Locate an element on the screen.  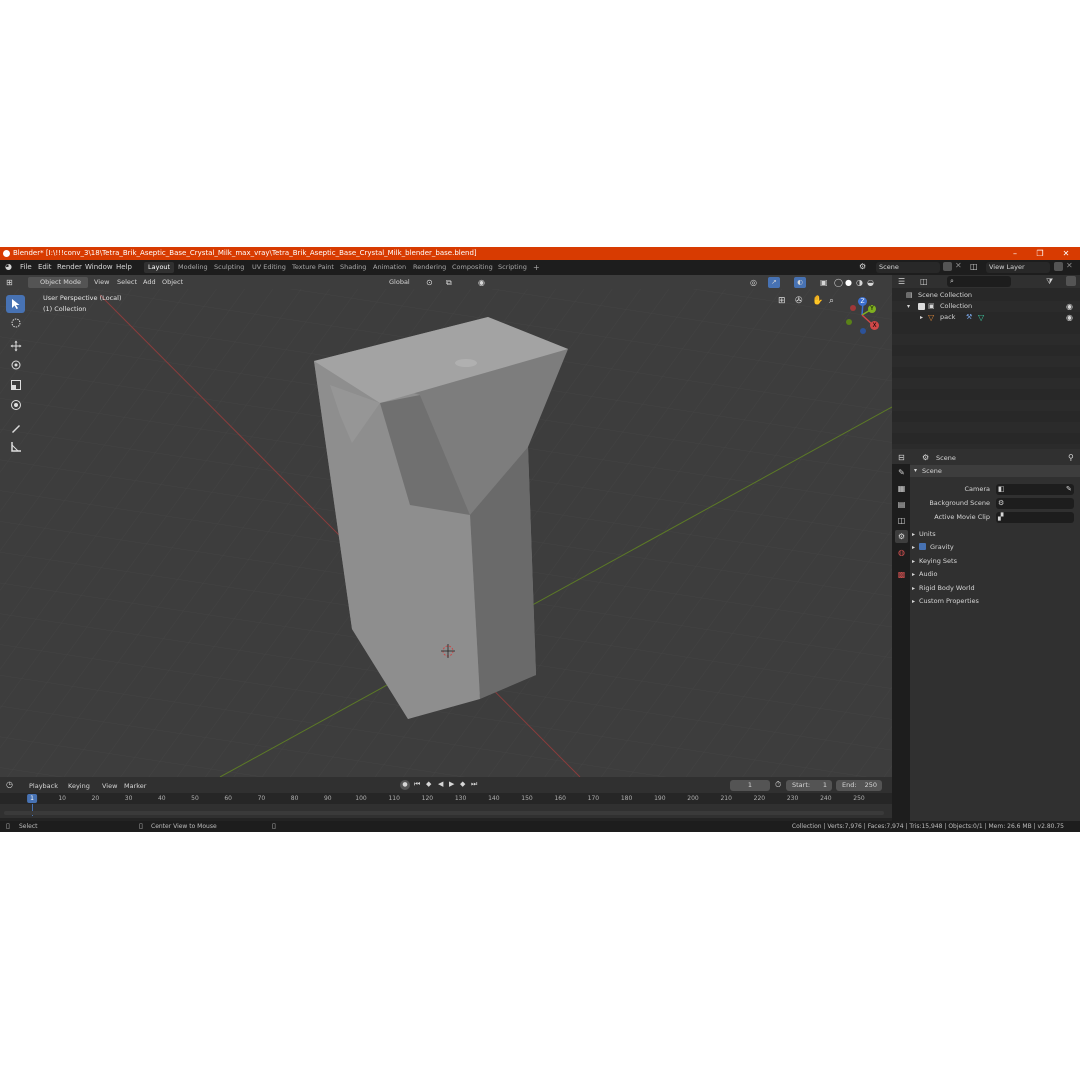
timeline-menu-playback: Playback is located at coordinates (43, 786).